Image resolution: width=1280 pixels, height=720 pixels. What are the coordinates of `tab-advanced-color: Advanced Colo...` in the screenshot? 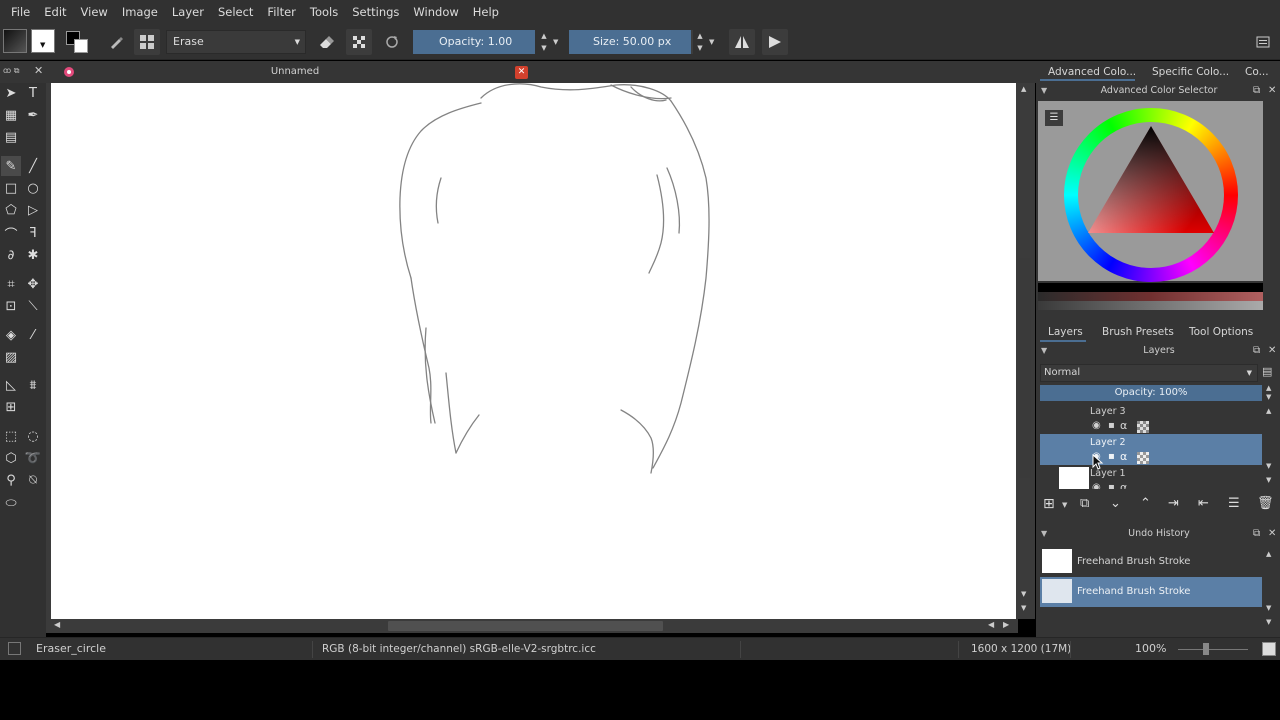 It's located at (1092, 72).